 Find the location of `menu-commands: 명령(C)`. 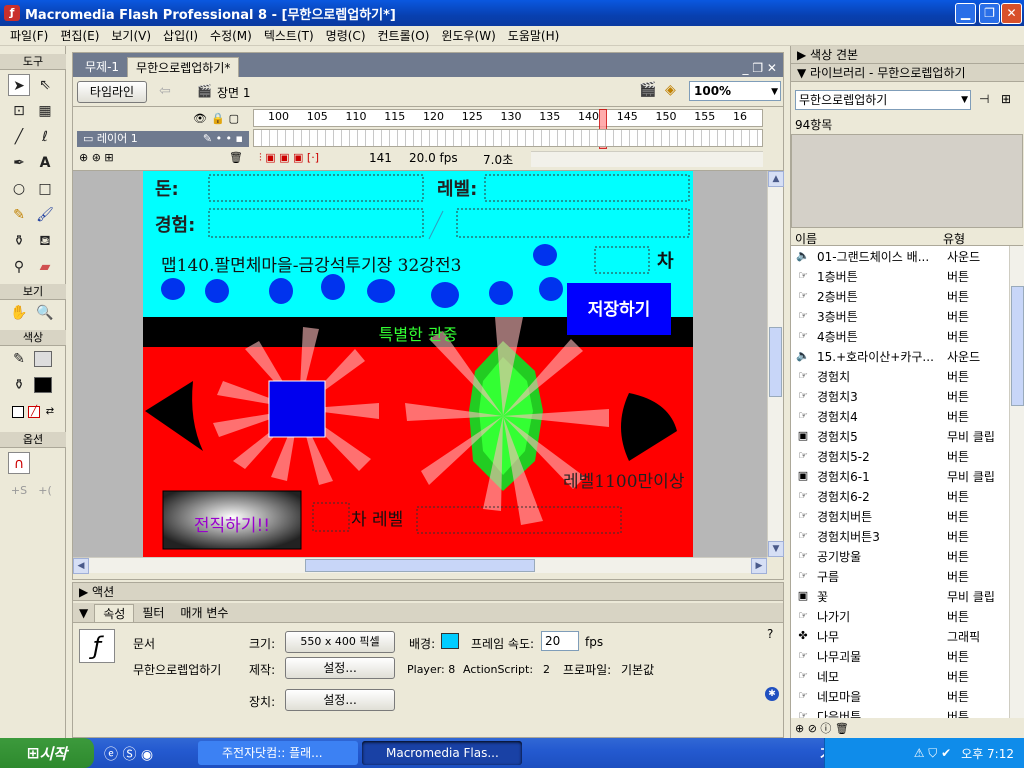

menu-commands: 명령(C) is located at coordinates (346, 35).